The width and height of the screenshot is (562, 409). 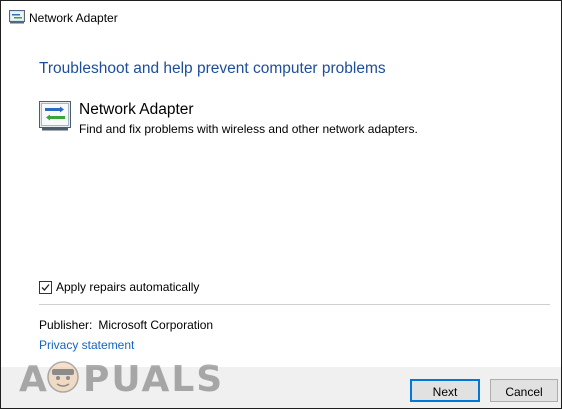 What do you see at coordinates (127, 287) in the screenshot?
I see `apply-repairs-label: Apply repairs automatically` at bounding box center [127, 287].